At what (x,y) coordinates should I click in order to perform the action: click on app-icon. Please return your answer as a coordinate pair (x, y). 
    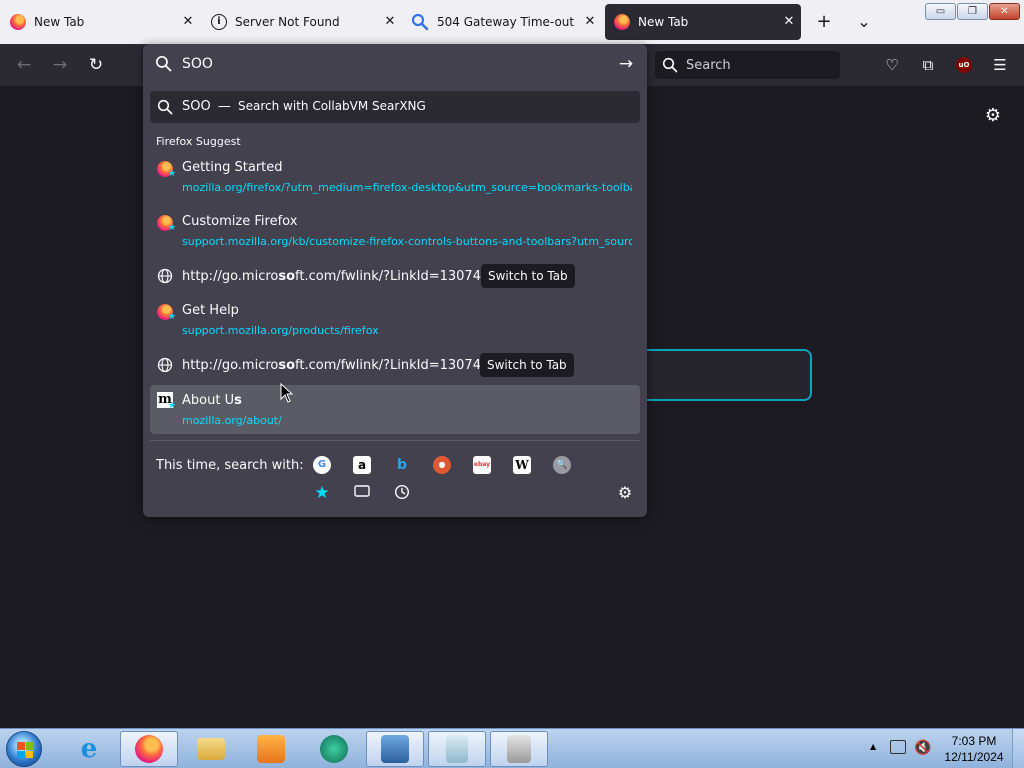
    Looking at the image, I should click on (334, 749).